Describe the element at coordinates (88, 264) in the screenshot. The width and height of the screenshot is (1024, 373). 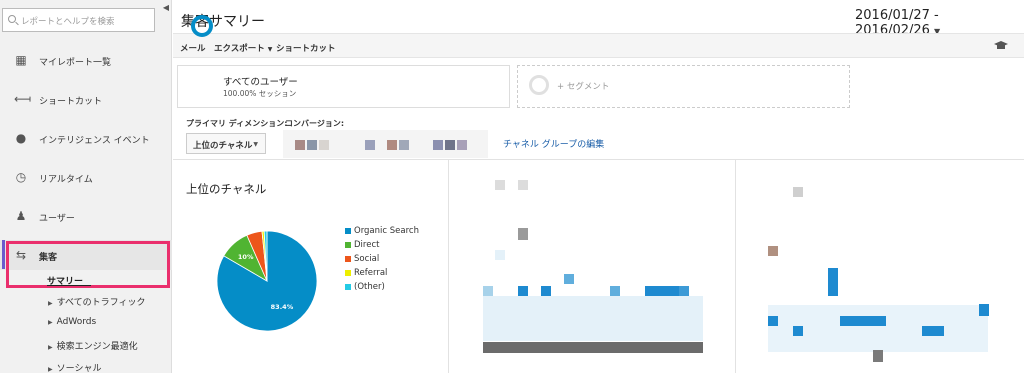
I see `highlight-box` at that location.